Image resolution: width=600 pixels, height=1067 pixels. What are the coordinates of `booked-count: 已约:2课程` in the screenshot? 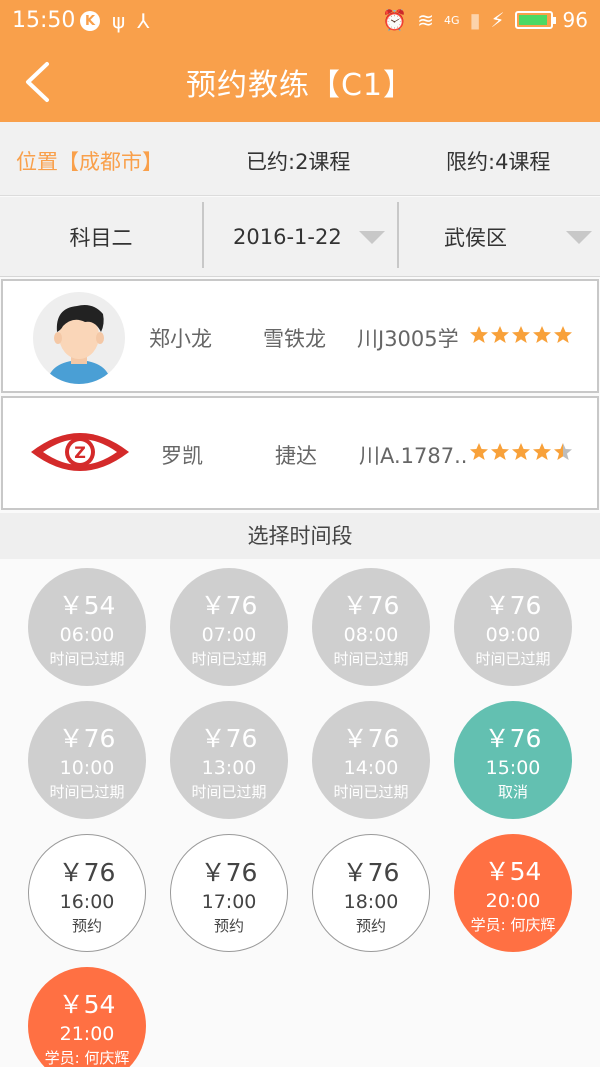 It's located at (298, 162).